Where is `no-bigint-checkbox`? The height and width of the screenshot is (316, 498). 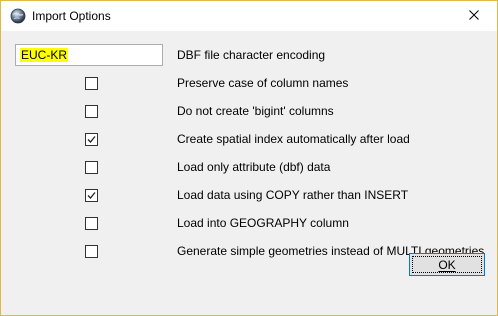
no-bigint-checkbox is located at coordinates (91, 111).